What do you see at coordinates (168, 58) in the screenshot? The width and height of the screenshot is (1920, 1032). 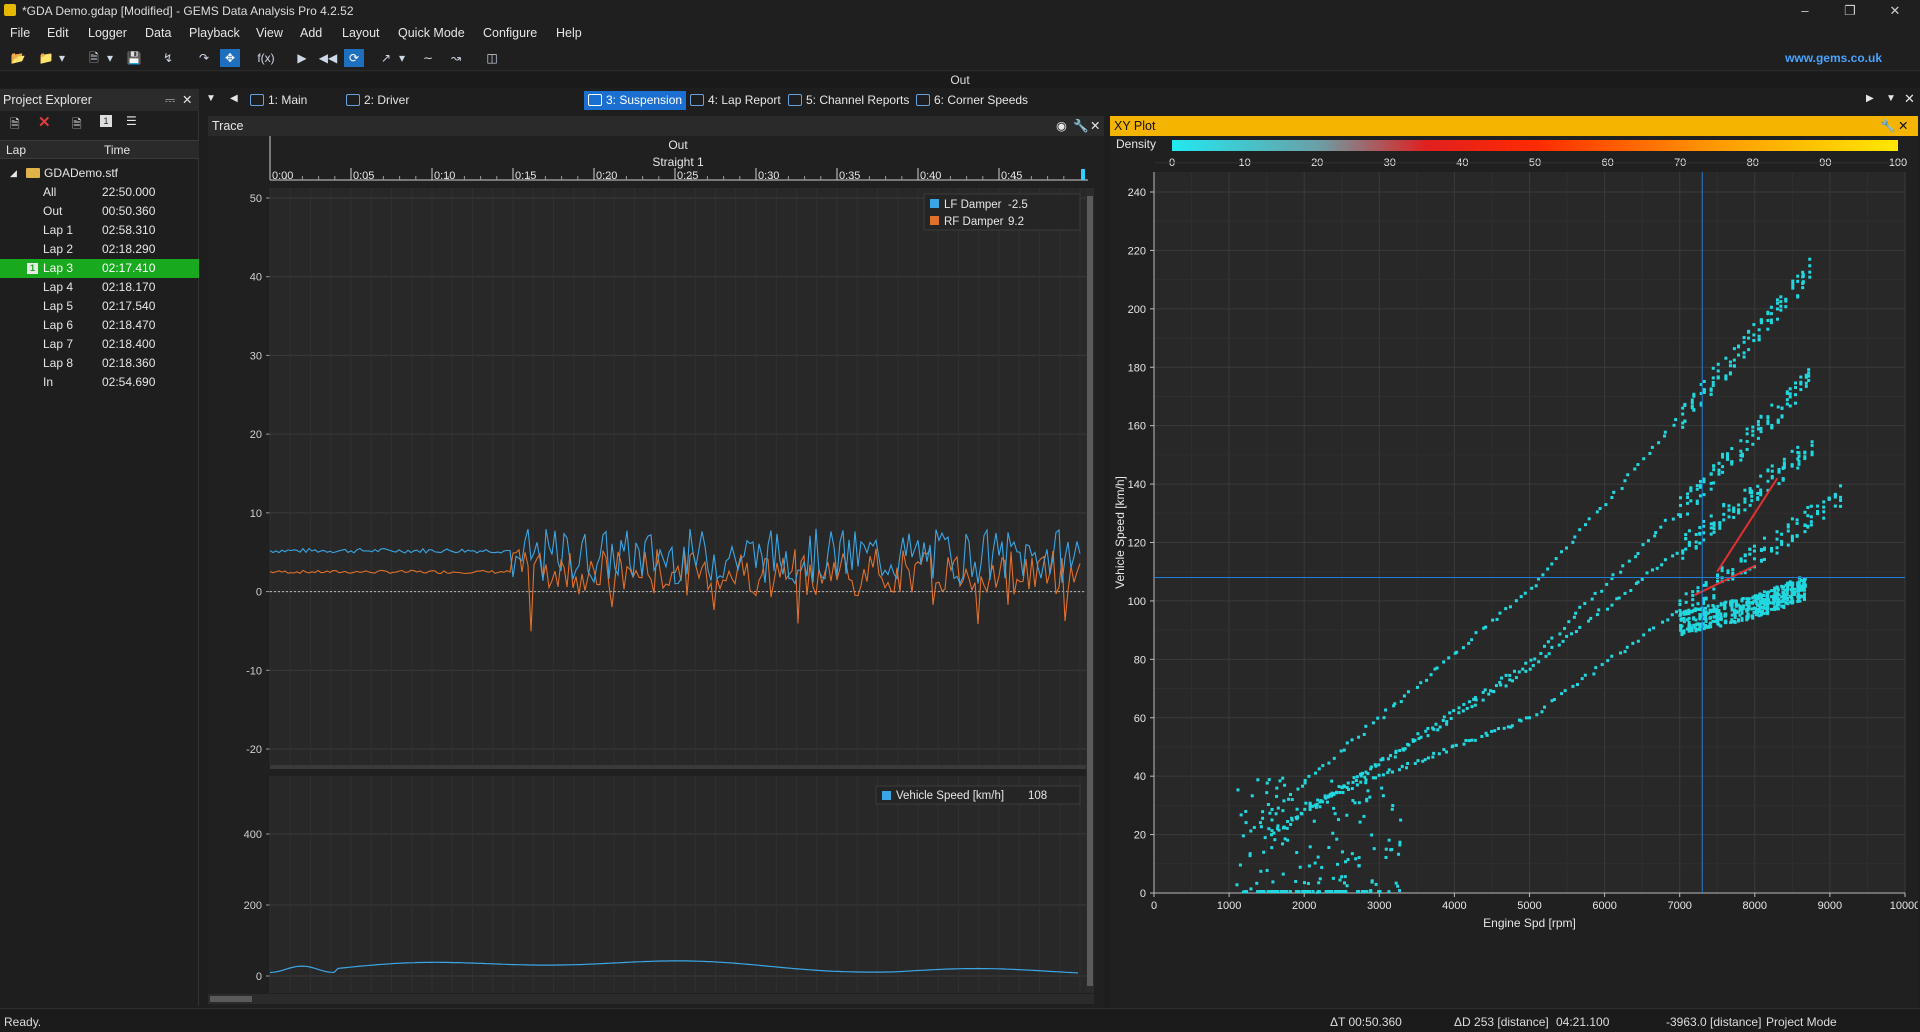 I see `import-icon: ↯` at bounding box center [168, 58].